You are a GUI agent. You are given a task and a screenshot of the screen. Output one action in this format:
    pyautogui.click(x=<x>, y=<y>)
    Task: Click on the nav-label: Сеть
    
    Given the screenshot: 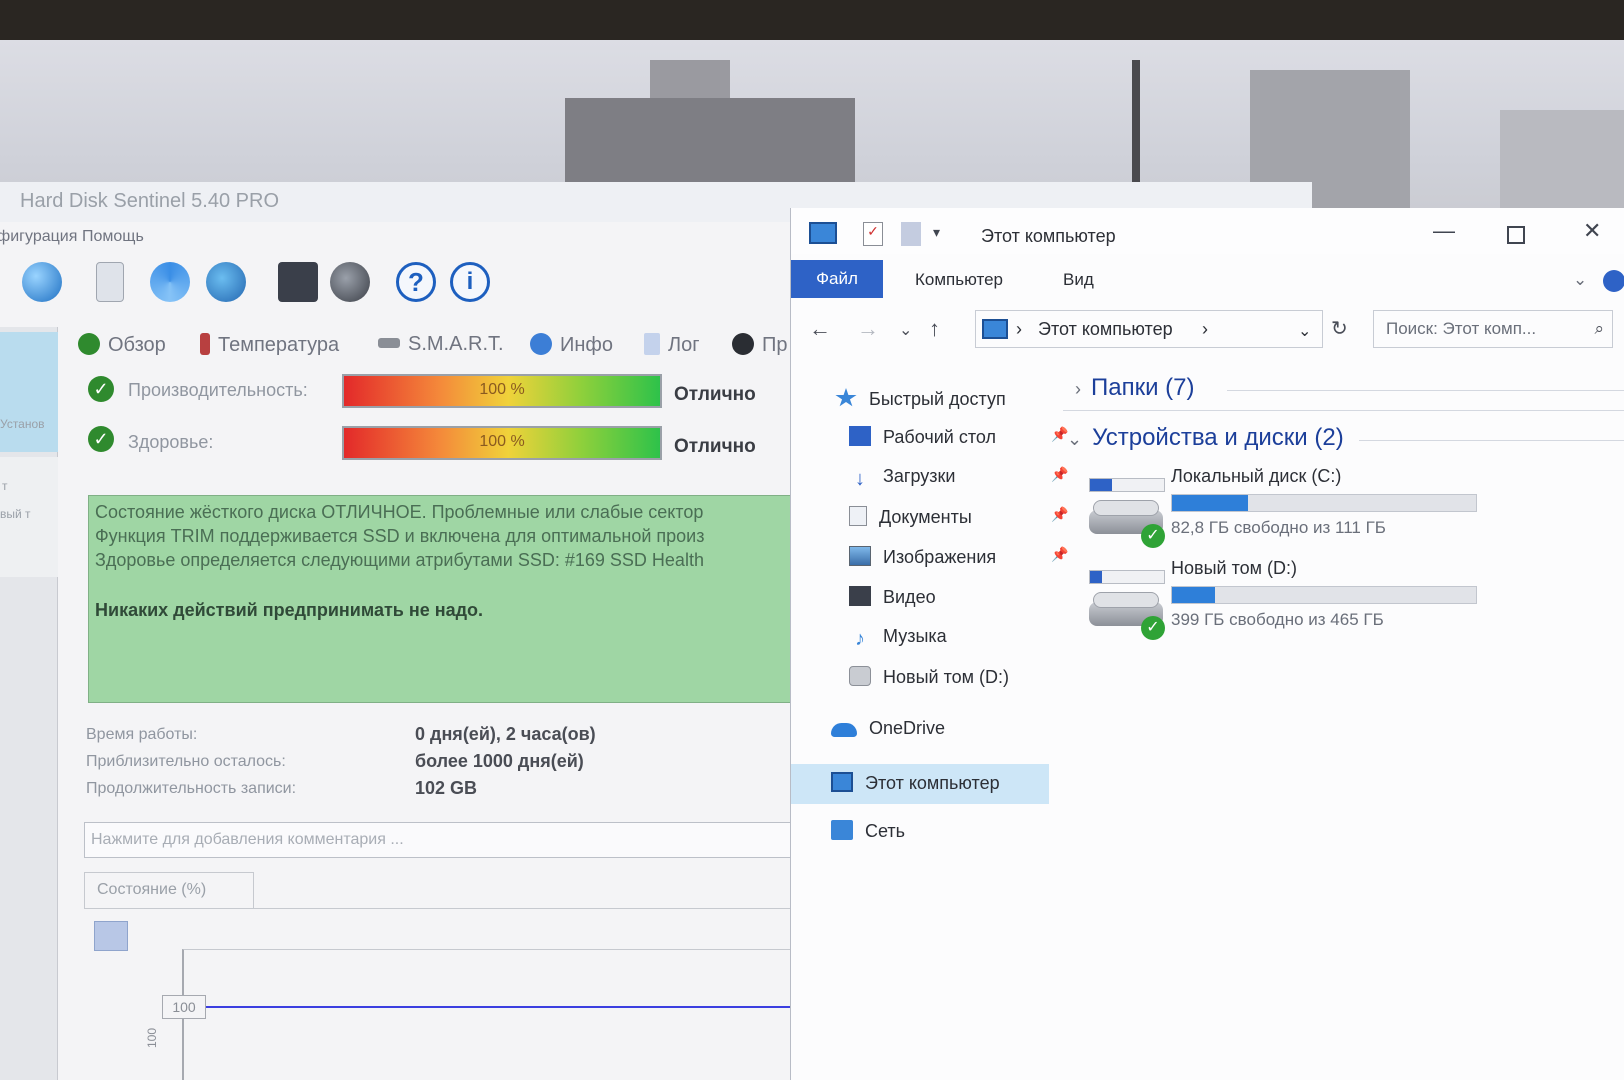 What is the action you would take?
    pyautogui.click(x=885, y=831)
    